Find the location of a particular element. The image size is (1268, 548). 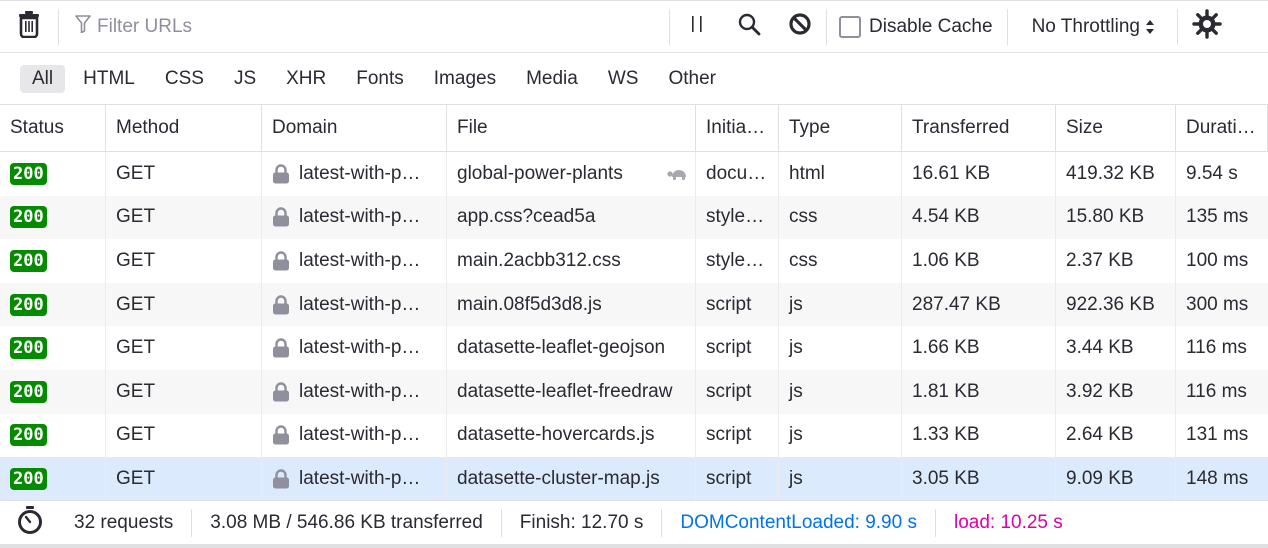

performance-analysis-button is located at coordinates (30, 523).